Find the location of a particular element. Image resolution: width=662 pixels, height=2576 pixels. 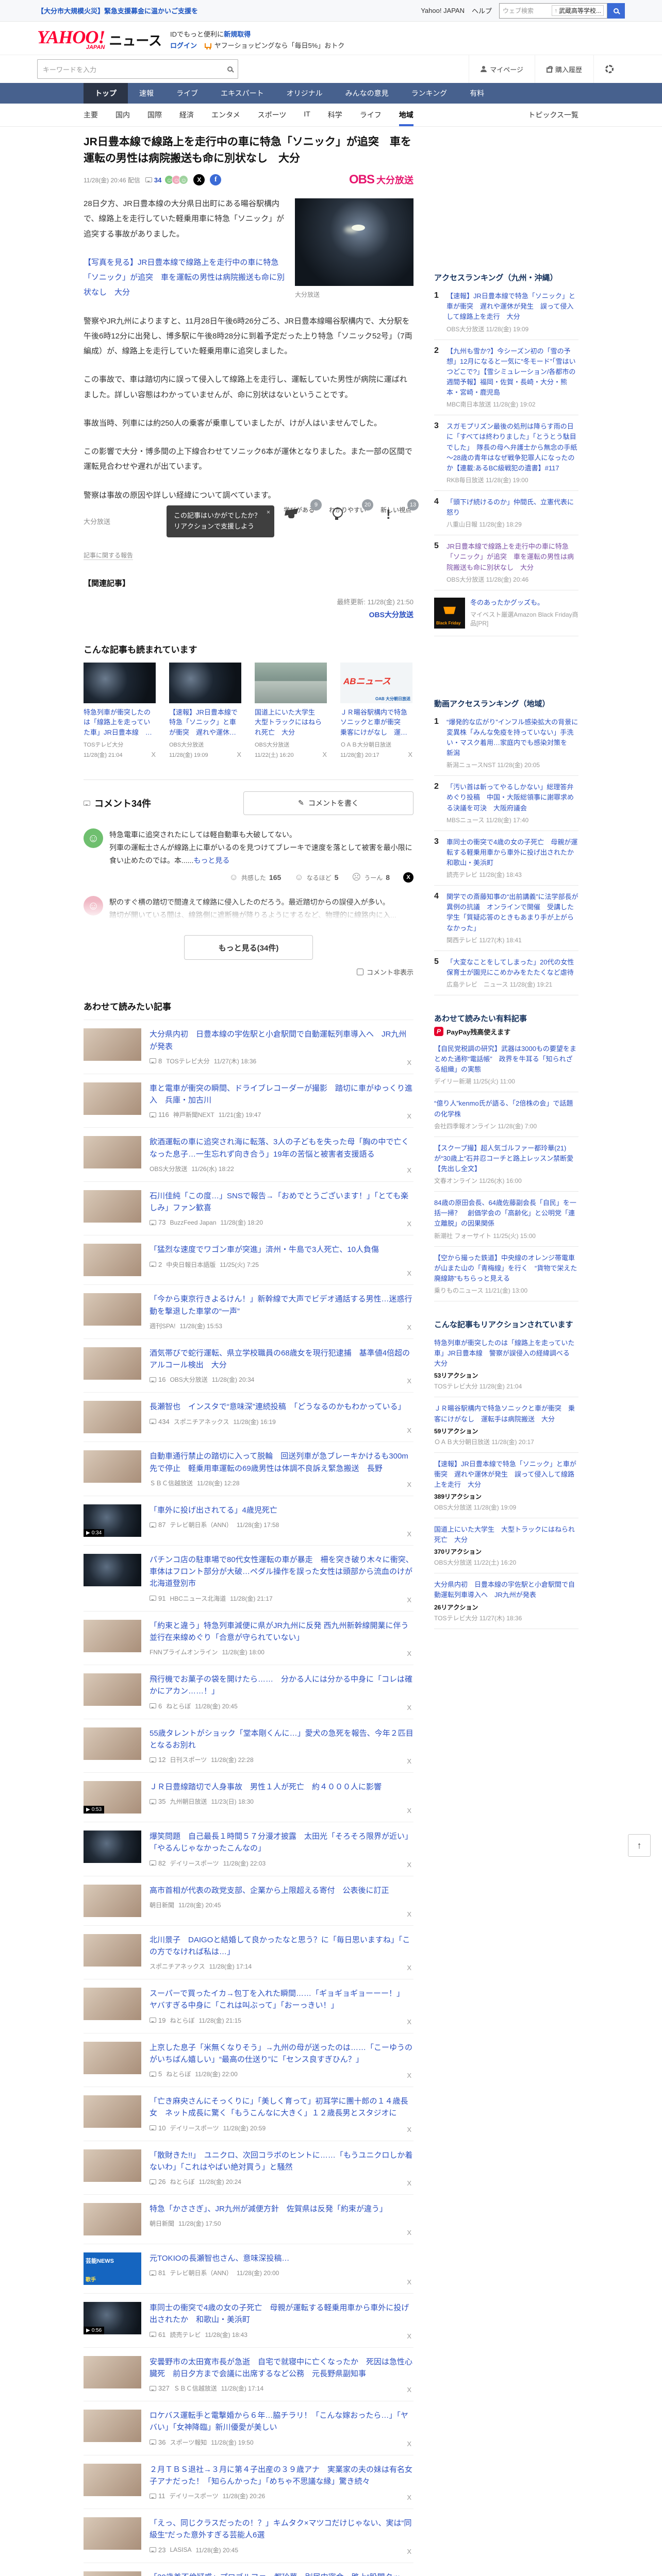

comment-count: 5 is located at coordinates (156, 2074).